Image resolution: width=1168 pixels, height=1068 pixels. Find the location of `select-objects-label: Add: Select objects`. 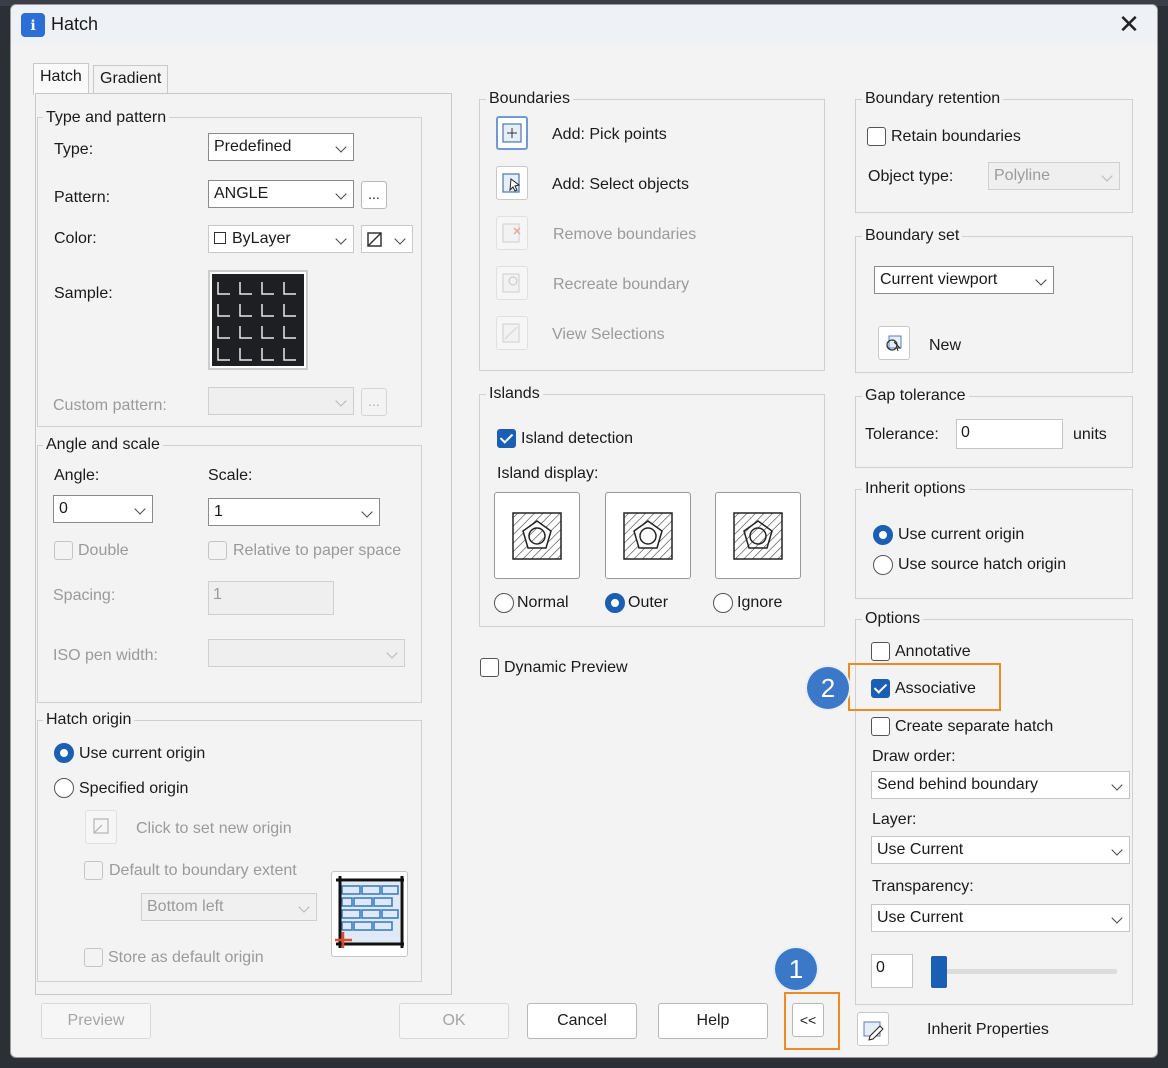

select-objects-label: Add: Select objects is located at coordinates (620, 185).